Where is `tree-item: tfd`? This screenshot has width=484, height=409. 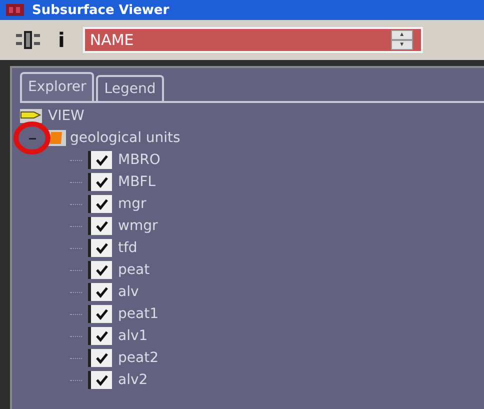 tree-item: tfd is located at coordinates (128, 248).